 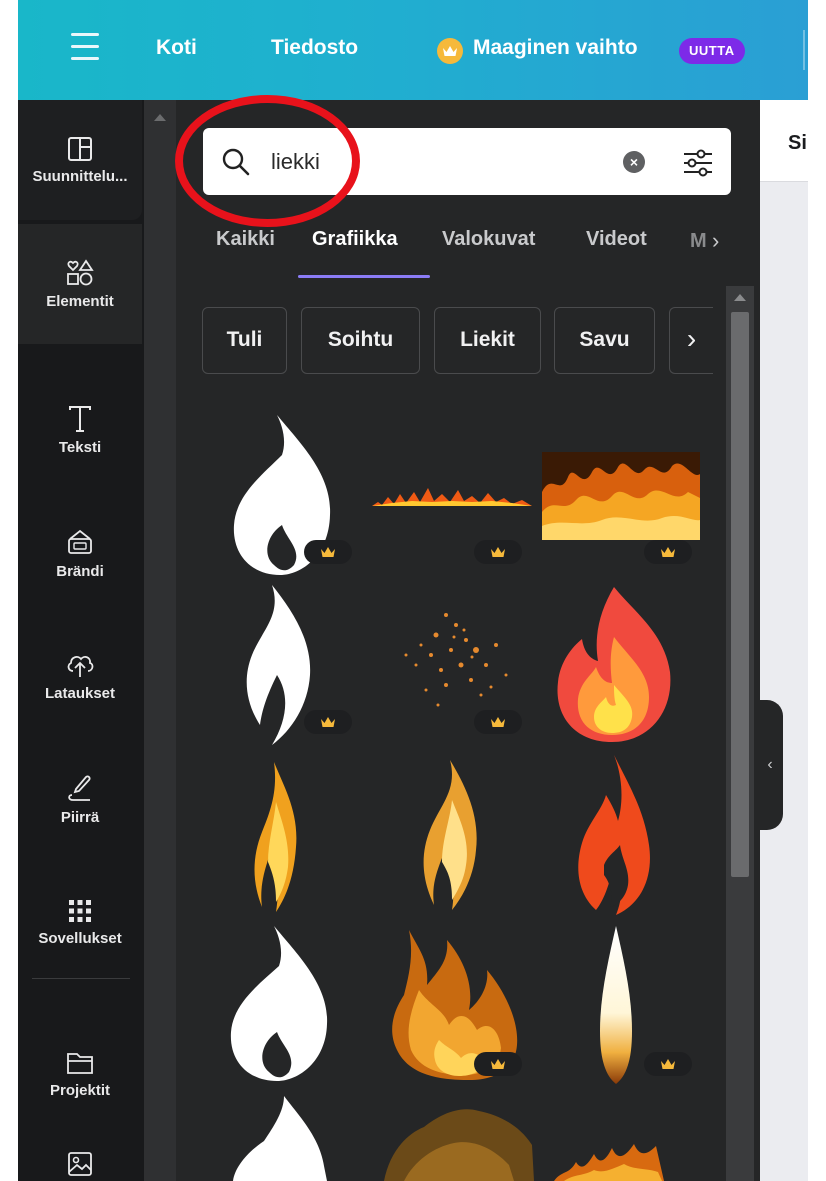 I want to click on flames-photo-graphic, so click(x=621, y=496).